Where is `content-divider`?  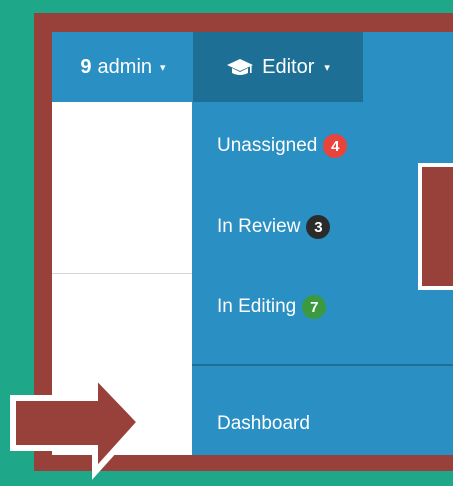
content-divider is located at coordinates (122, 273).